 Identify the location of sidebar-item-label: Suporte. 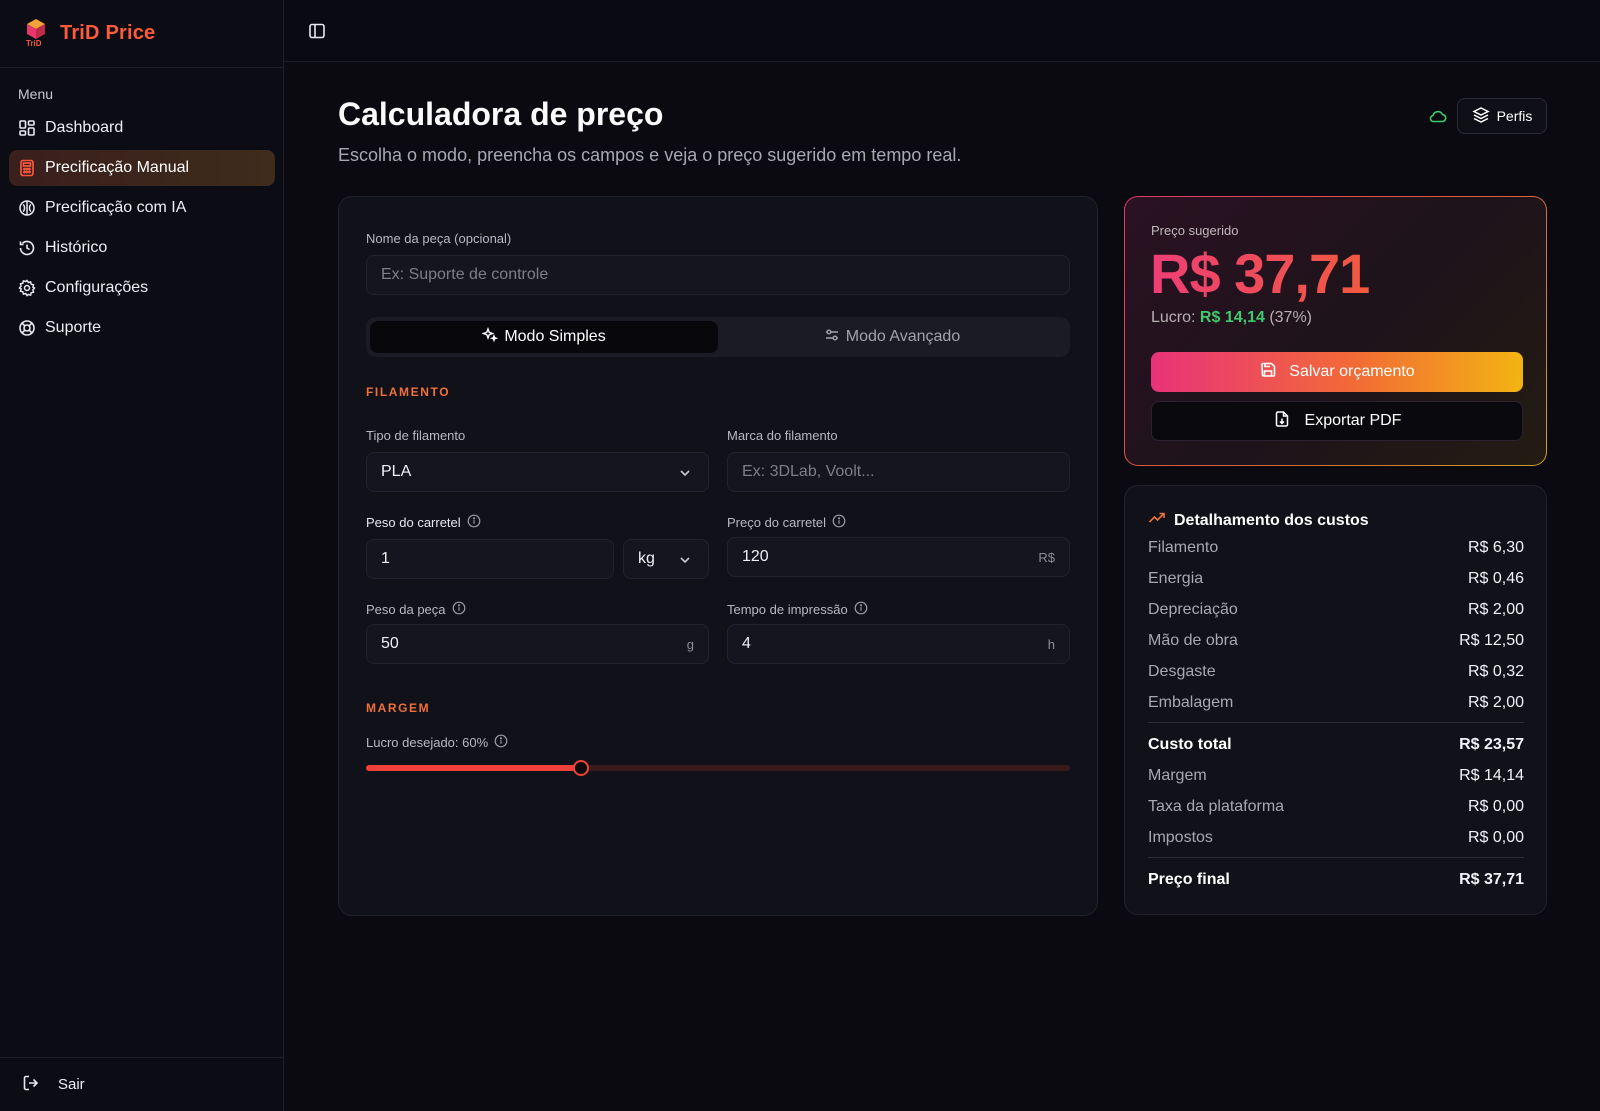
(73, 327).